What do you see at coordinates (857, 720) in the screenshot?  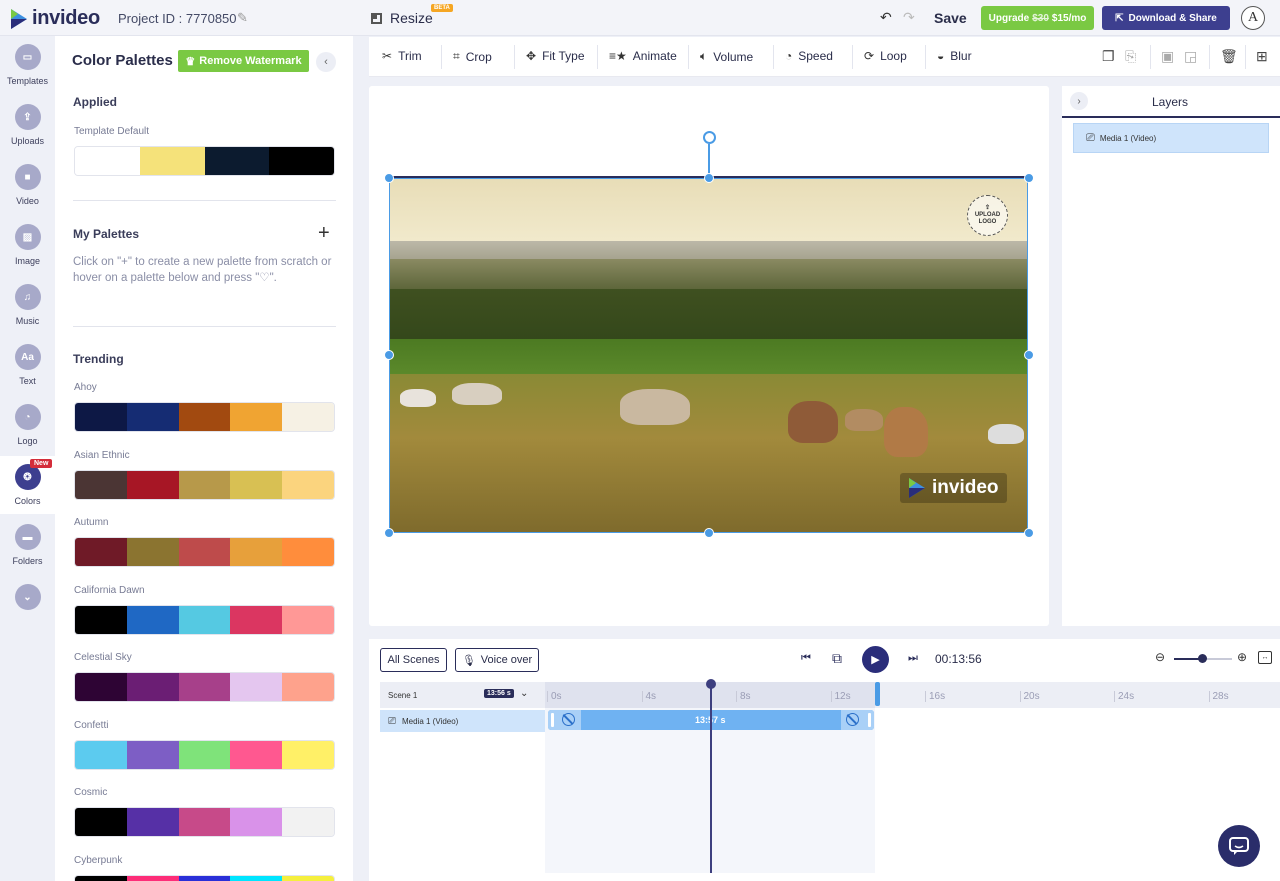 I see `clip-trim-right` at bounding box center [857, 720].